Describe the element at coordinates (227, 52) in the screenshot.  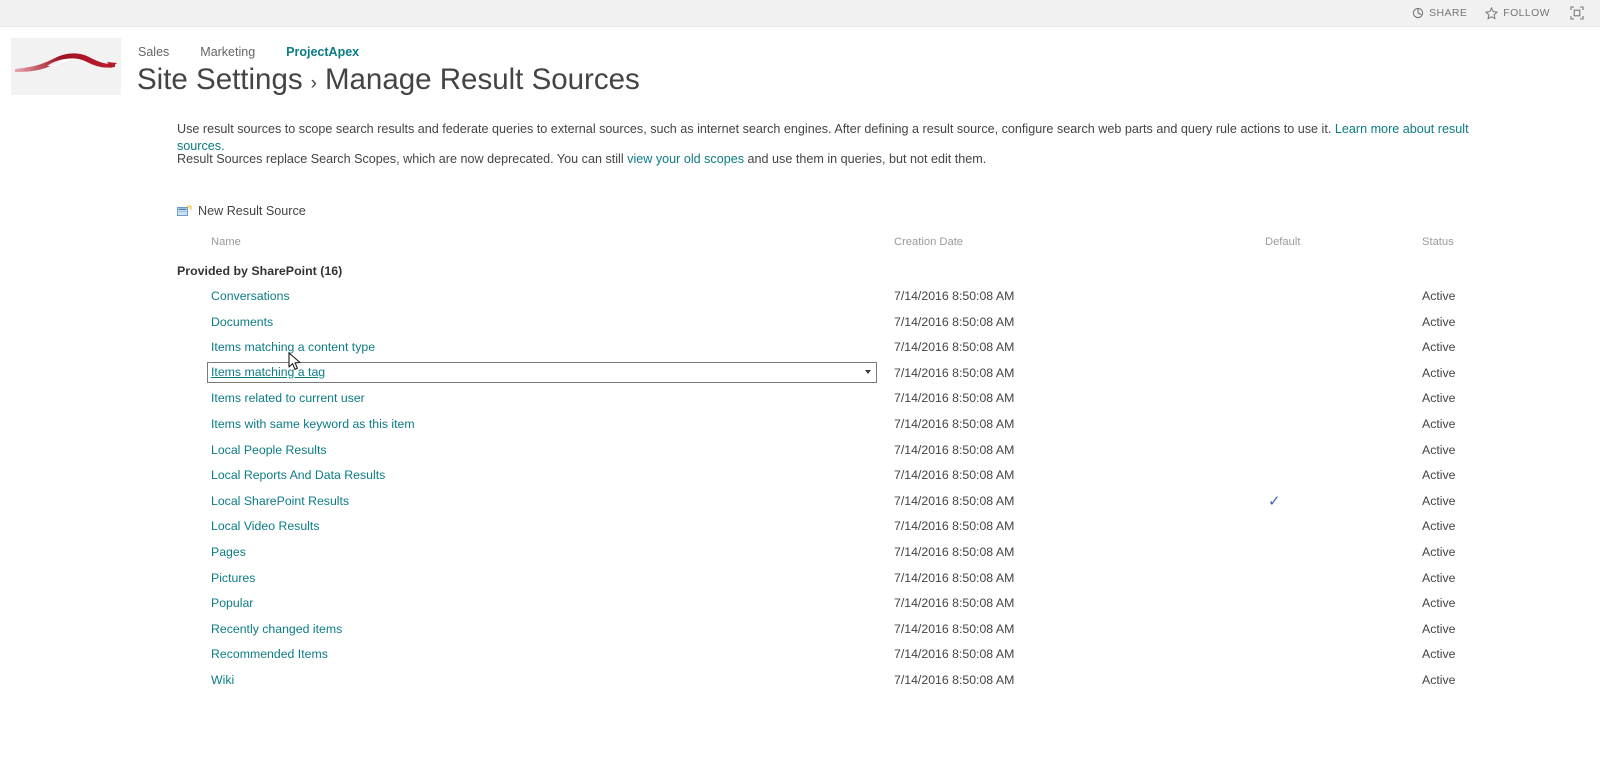
I see `nav-item-marketing: Marketing` at that location.